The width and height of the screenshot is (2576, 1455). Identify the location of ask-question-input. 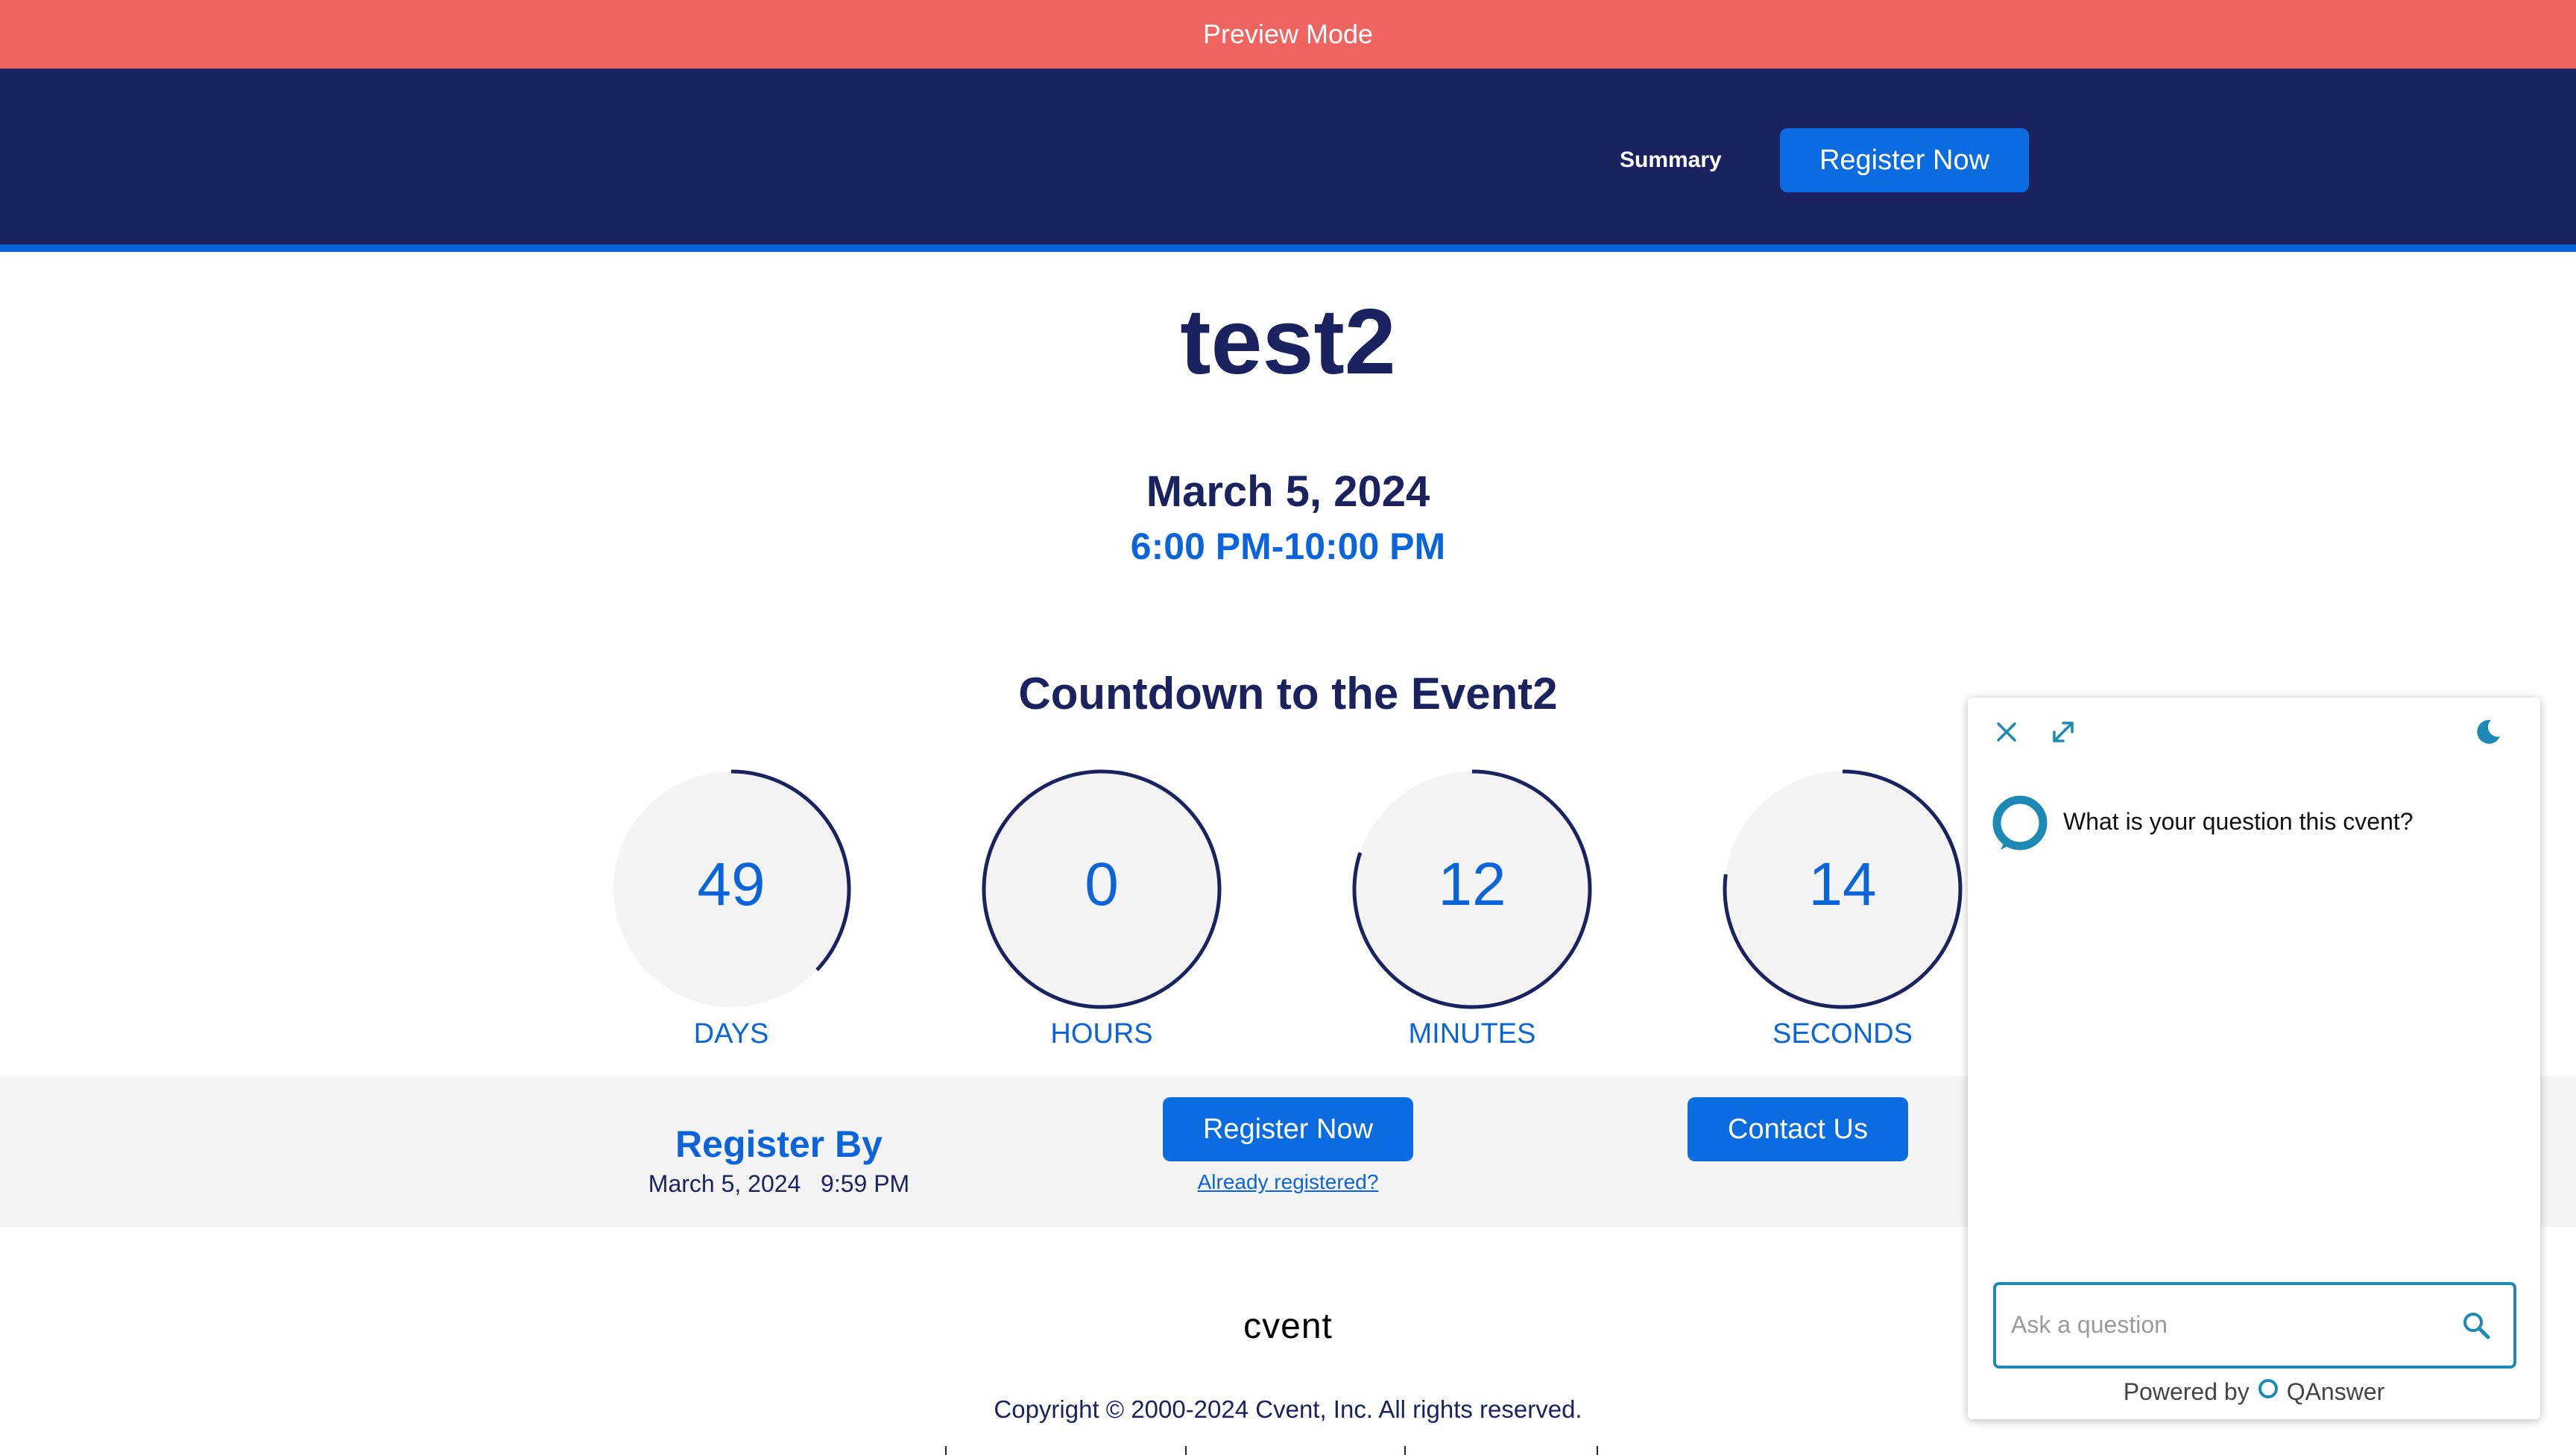
(2227, 1324).